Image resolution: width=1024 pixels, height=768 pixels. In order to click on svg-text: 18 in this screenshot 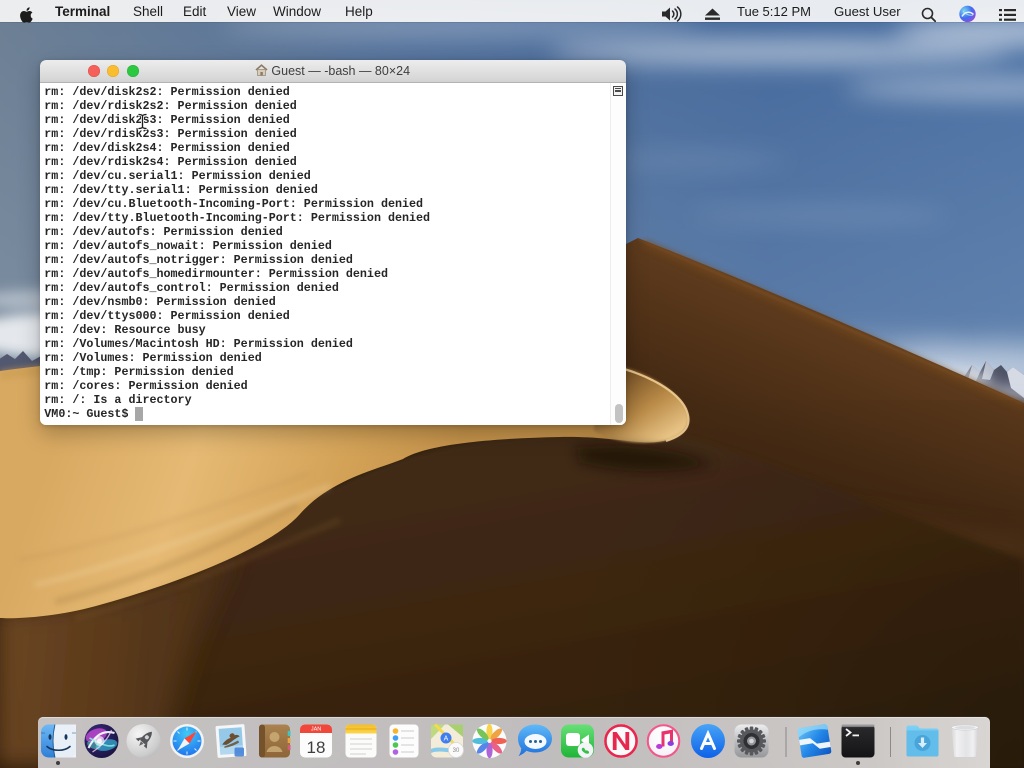, I will do `click(316, 747)`.